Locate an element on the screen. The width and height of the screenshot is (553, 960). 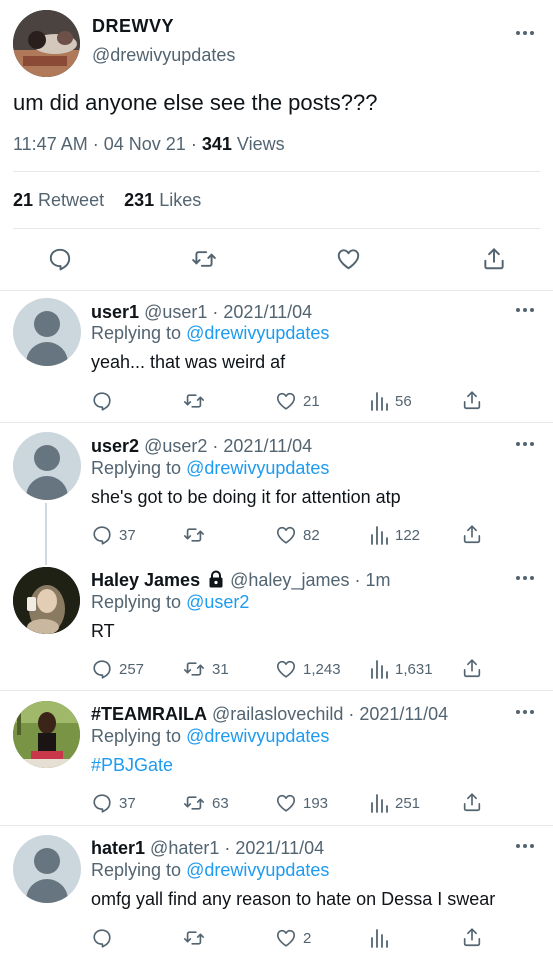
likes-count: 231 is located at coordinates (139, 200).